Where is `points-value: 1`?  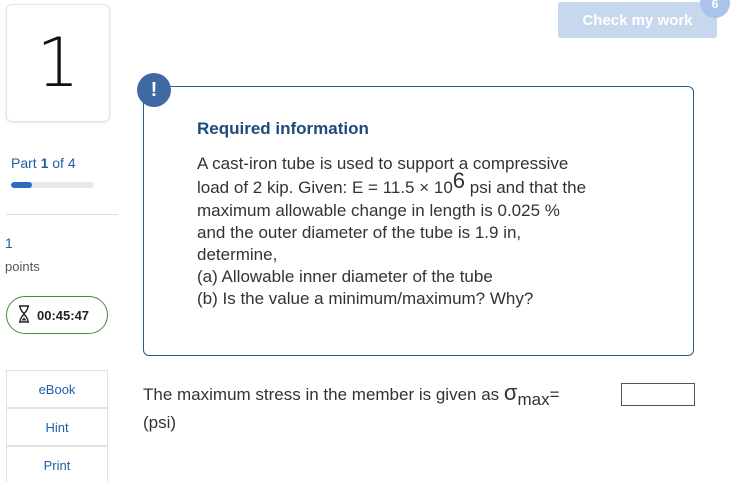 points-value: 1 is located at coordinates (9, 243).